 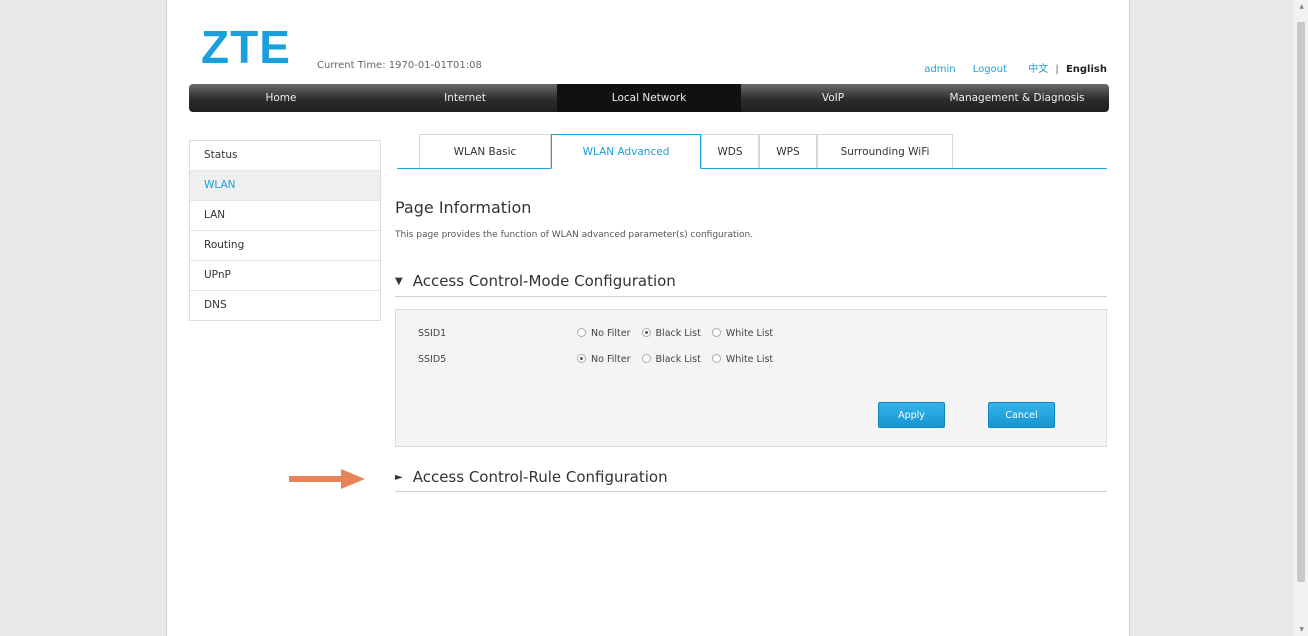 I want to click on sidebar-item-lan: LAN, so click(x=285, y=216).